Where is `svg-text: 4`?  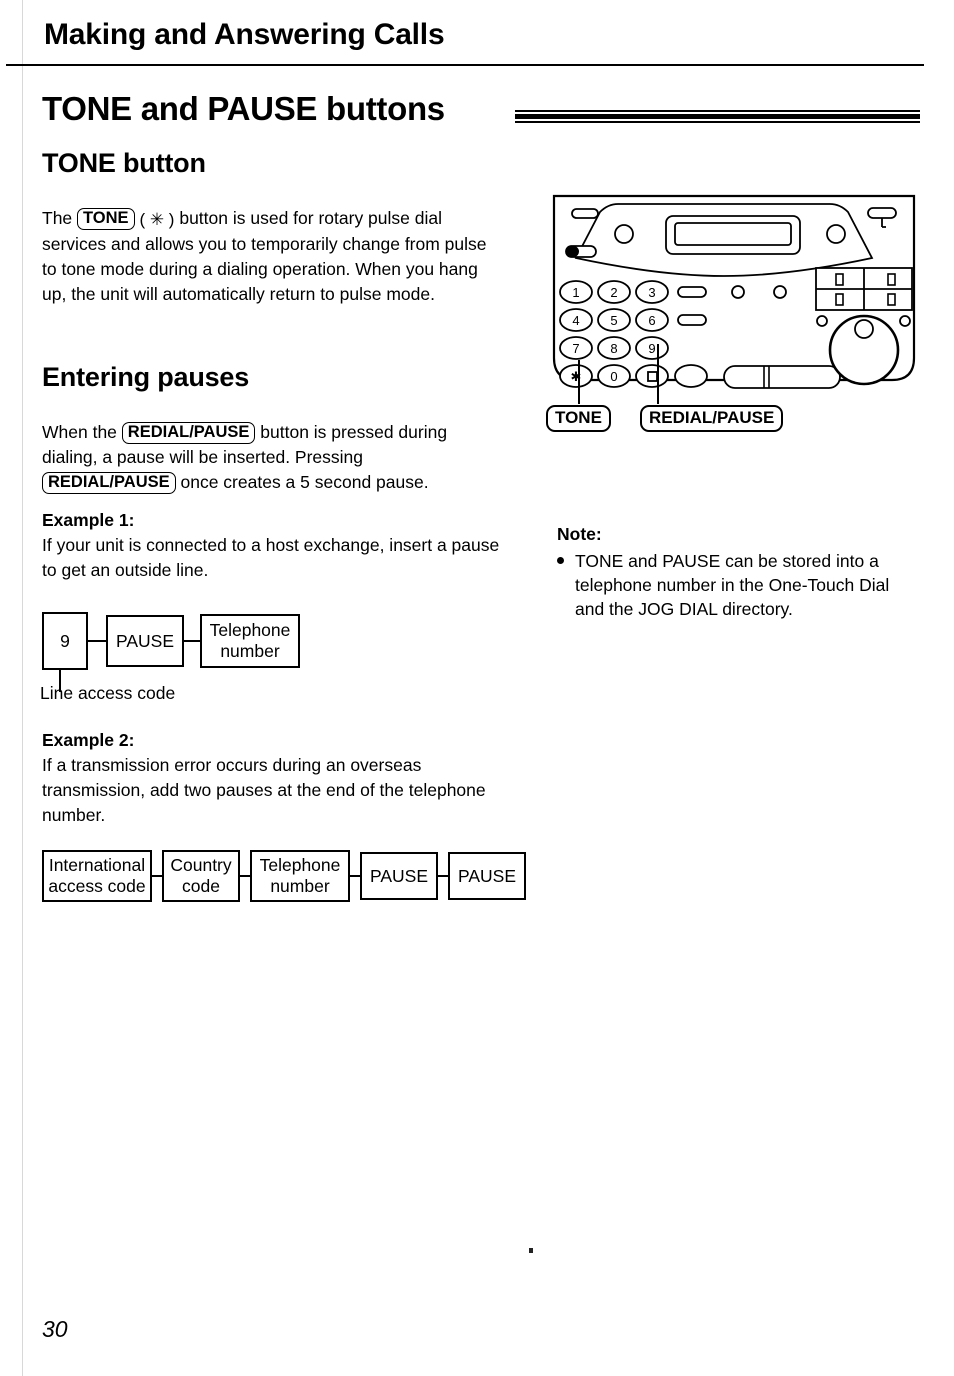
svg-text: 4 is located at coordinates (575, 320).